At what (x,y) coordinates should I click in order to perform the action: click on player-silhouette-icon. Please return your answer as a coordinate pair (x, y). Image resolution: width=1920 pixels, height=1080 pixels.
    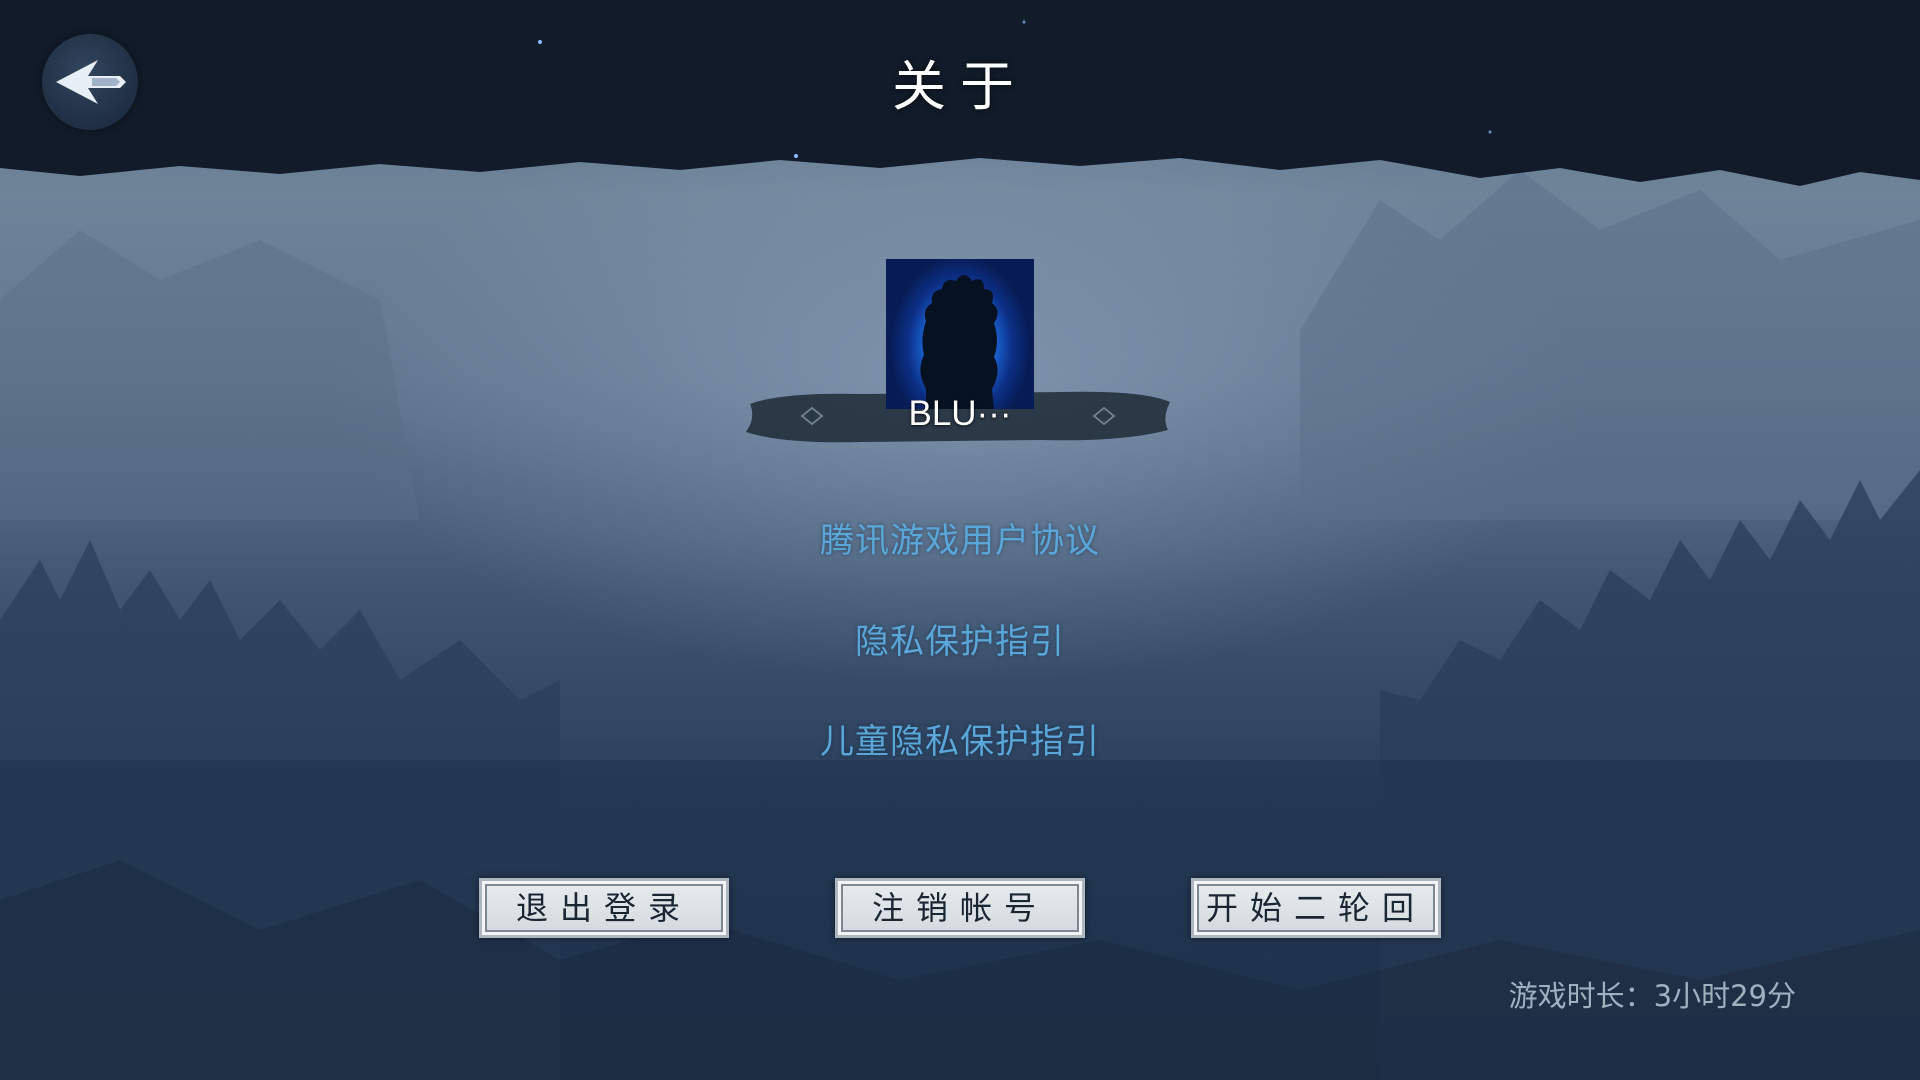
    Looking at the image, I should click on (959, 342).